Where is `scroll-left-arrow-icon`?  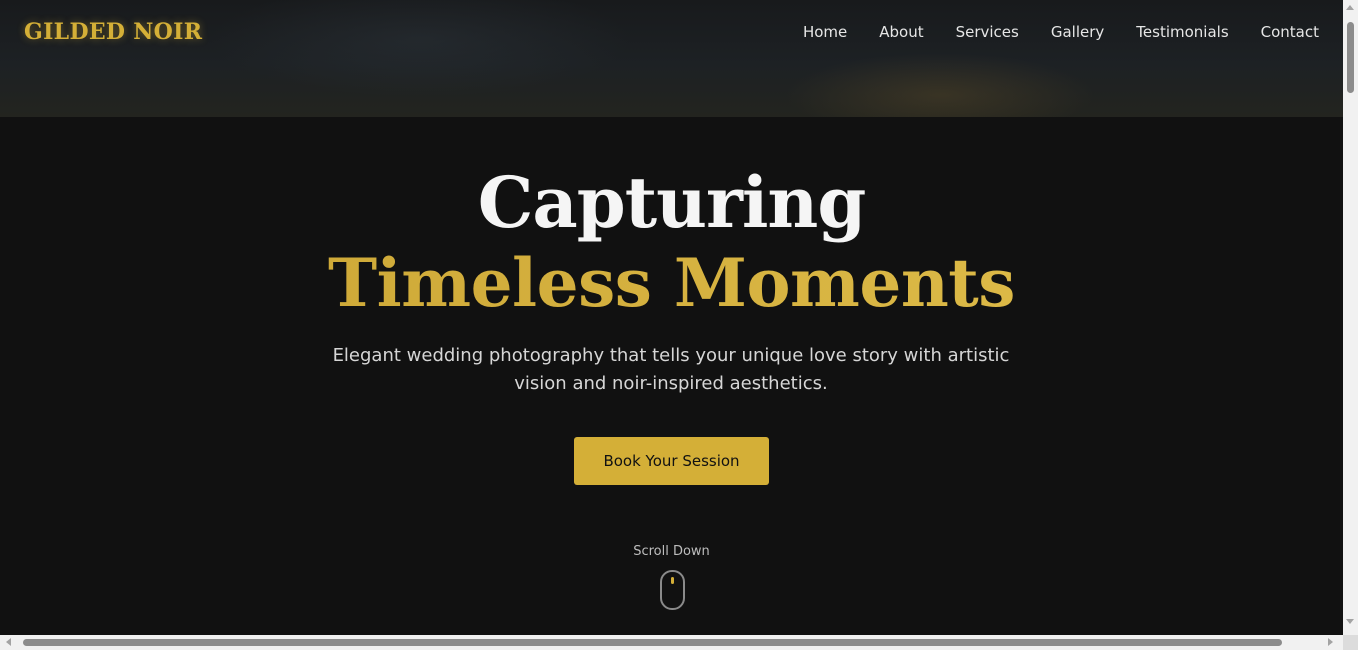 scroll-left-arrow-icon is located at coordinates (8, 642).